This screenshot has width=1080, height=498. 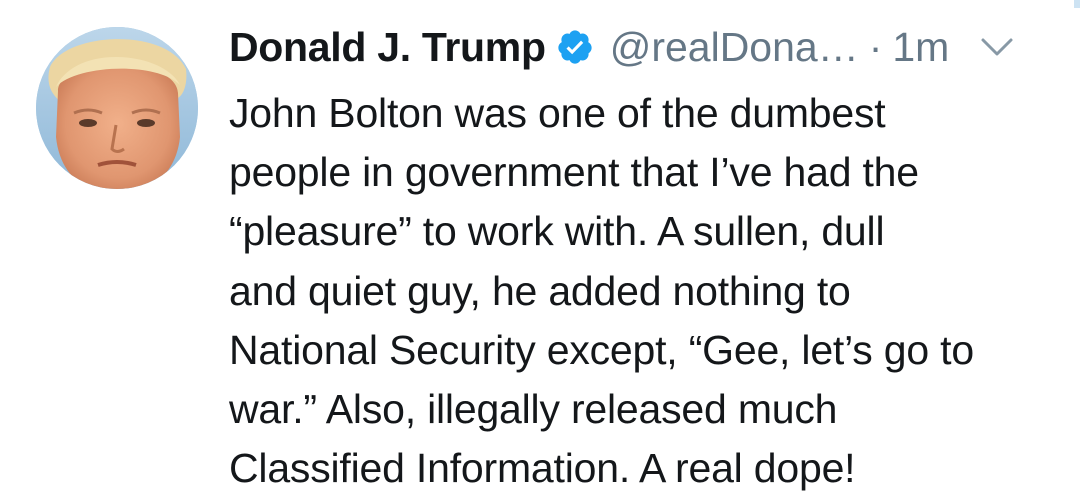 I want to click on profile-photo, so click(x=117, y=108).